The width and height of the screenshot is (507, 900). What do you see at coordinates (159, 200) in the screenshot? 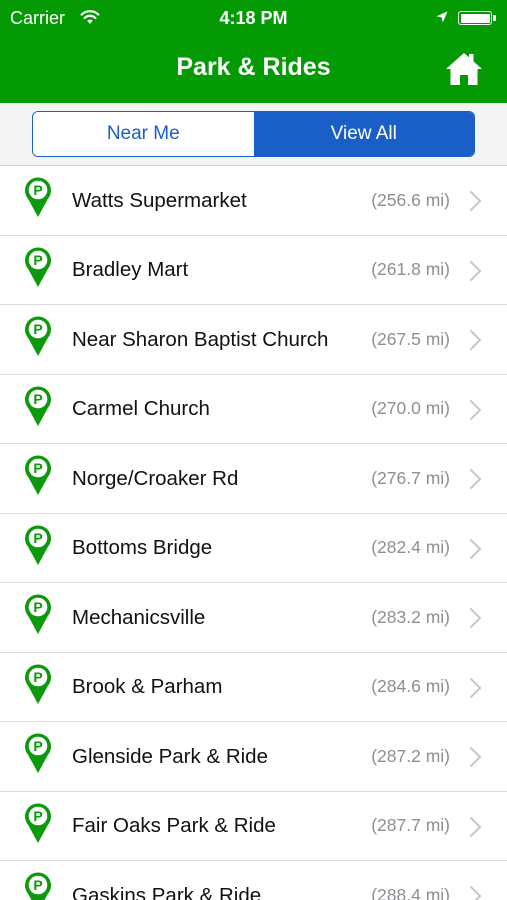
I see `item-name: Watts Supermarket` at bounding box center [159, 200].